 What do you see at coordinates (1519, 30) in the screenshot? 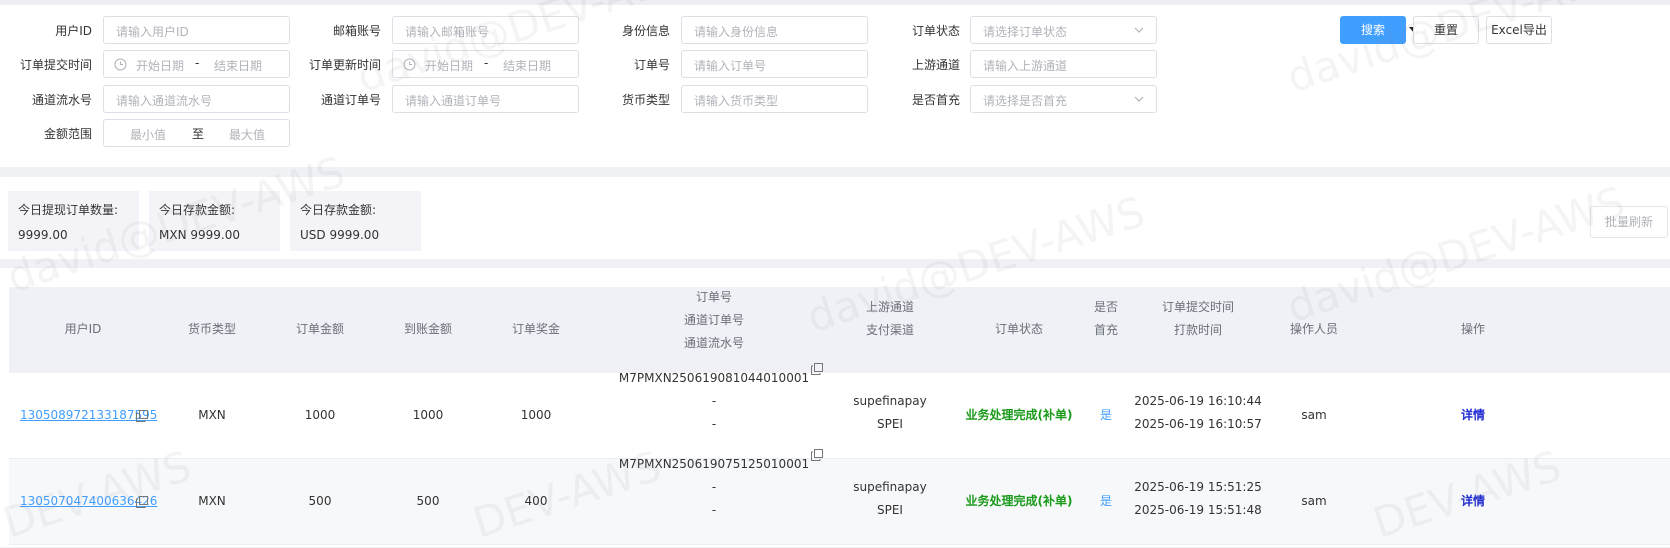
I see `excel-export-button: Excel导出` at bounding box center [1519, 30].